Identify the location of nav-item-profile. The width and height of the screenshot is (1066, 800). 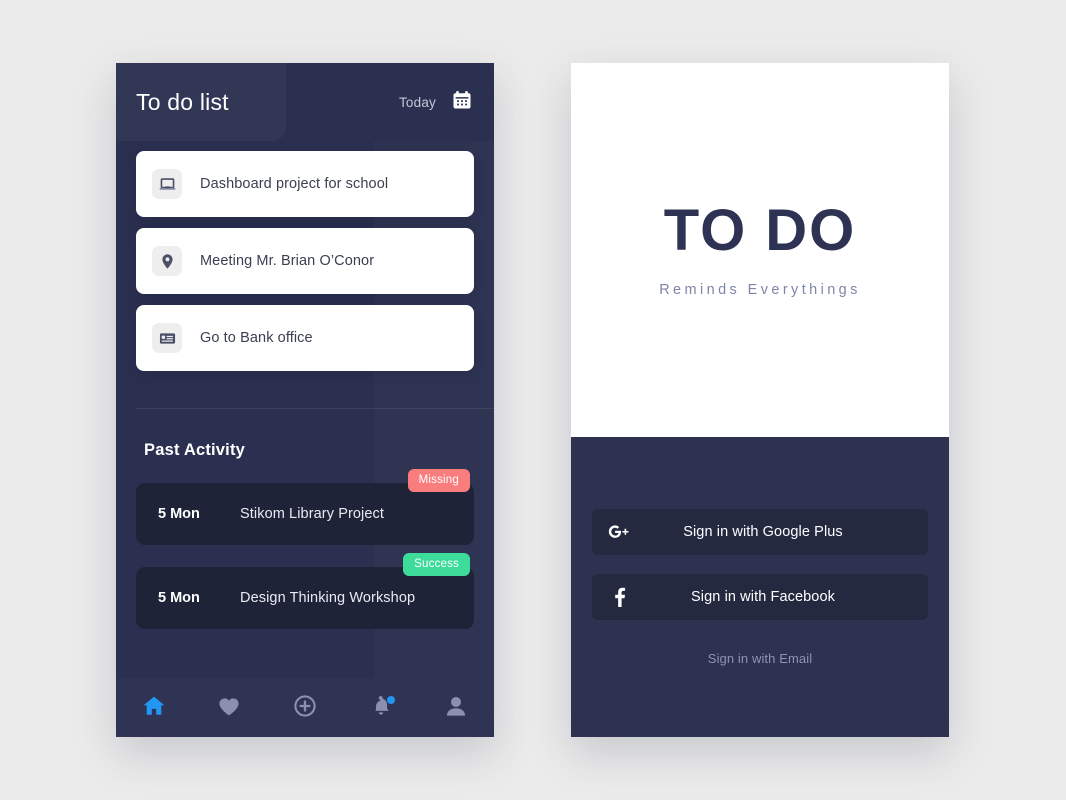
(456, 708).